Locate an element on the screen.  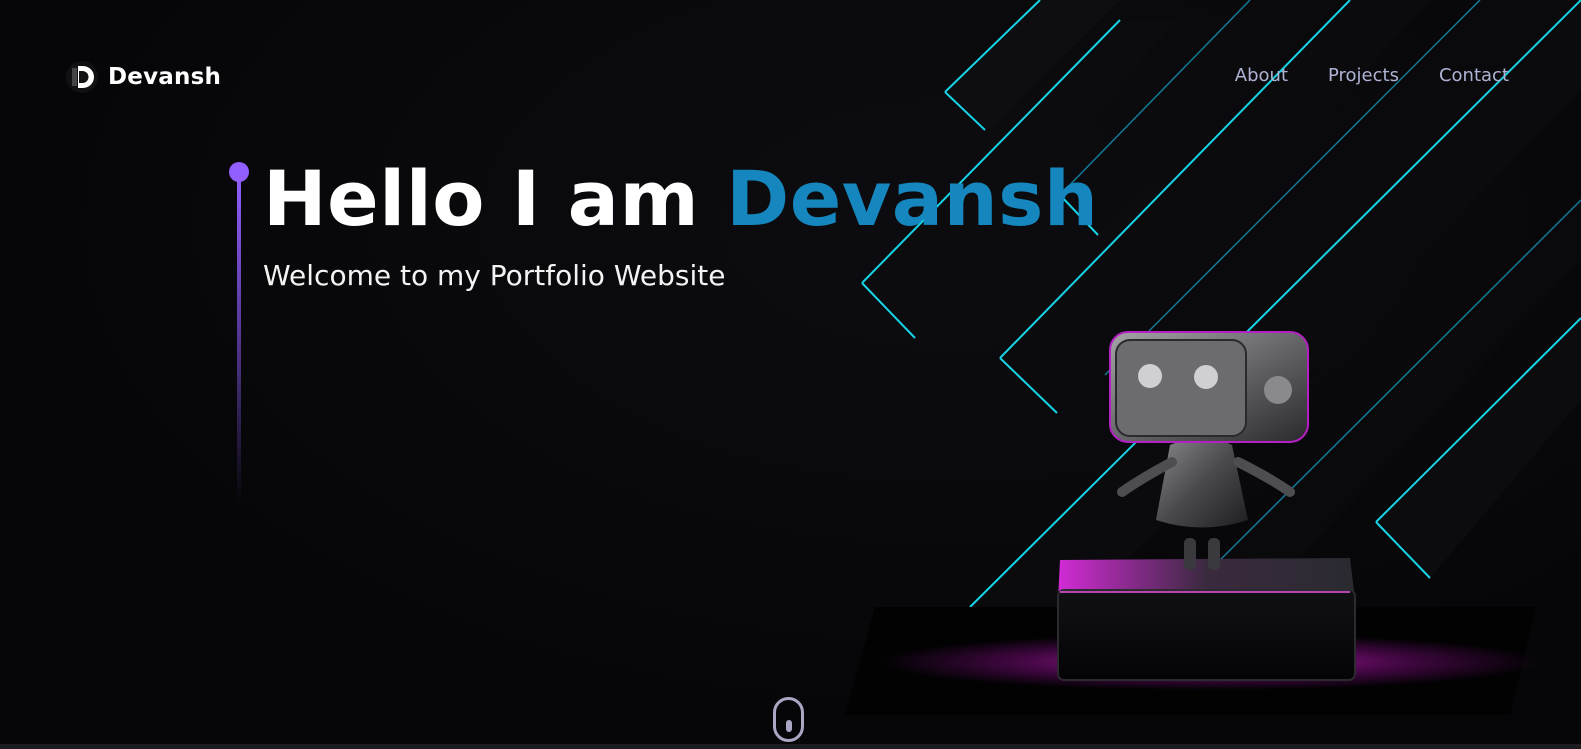
nav-link-contact: Contact is located at coordinates (1474, 75).